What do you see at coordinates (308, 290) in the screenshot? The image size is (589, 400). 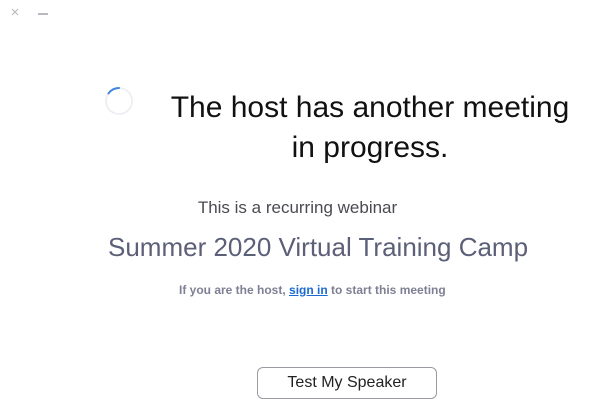 I see `sign-in-link: sign in` at bounding box center [308, 290].